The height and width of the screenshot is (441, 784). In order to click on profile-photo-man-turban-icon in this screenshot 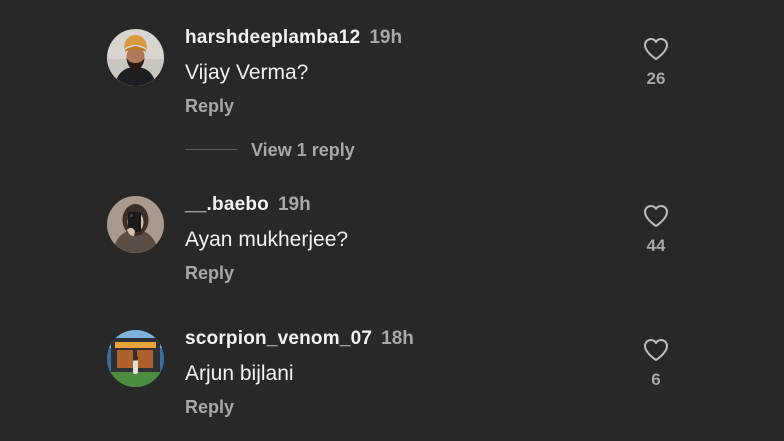, I will do `click(135, 57)`.